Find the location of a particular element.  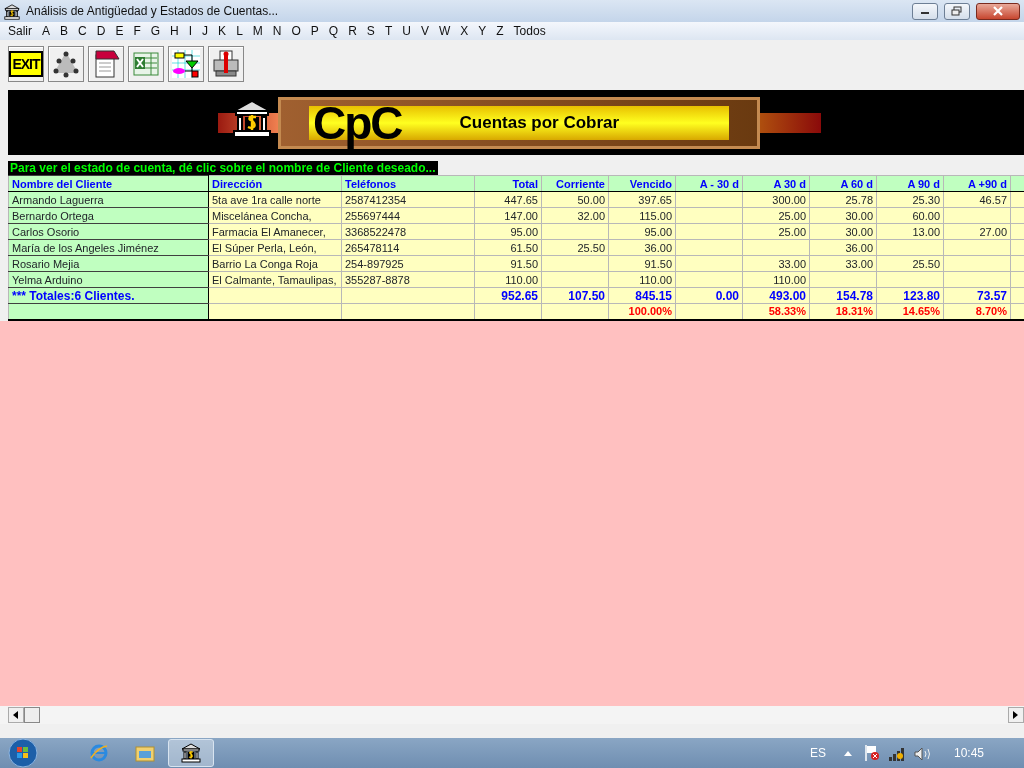

menu-item: R is located at coordinates (352, 31).